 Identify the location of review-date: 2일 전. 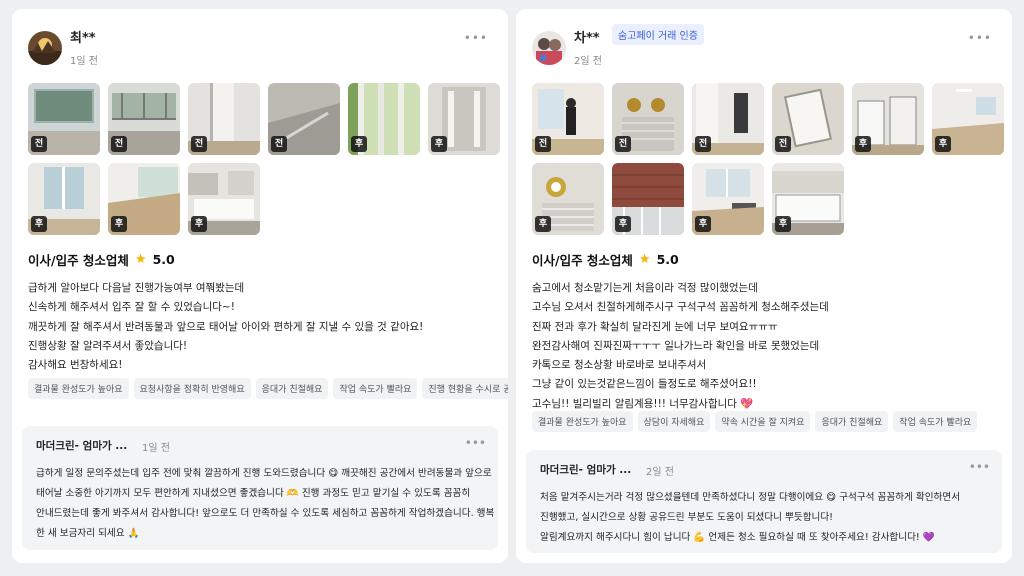
(588, 61).